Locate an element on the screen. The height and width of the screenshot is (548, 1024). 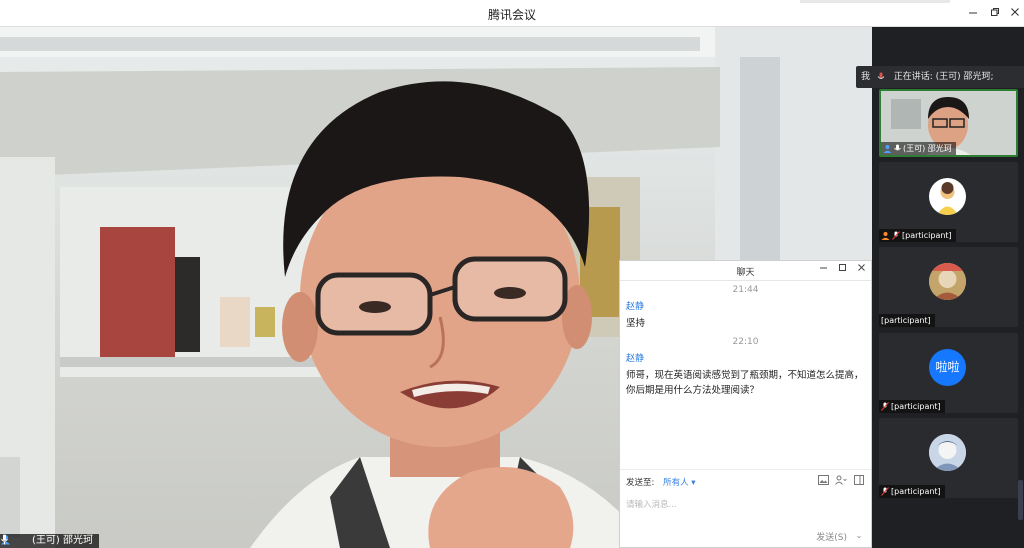
chat-message-input is located at coordinates (745, 505).